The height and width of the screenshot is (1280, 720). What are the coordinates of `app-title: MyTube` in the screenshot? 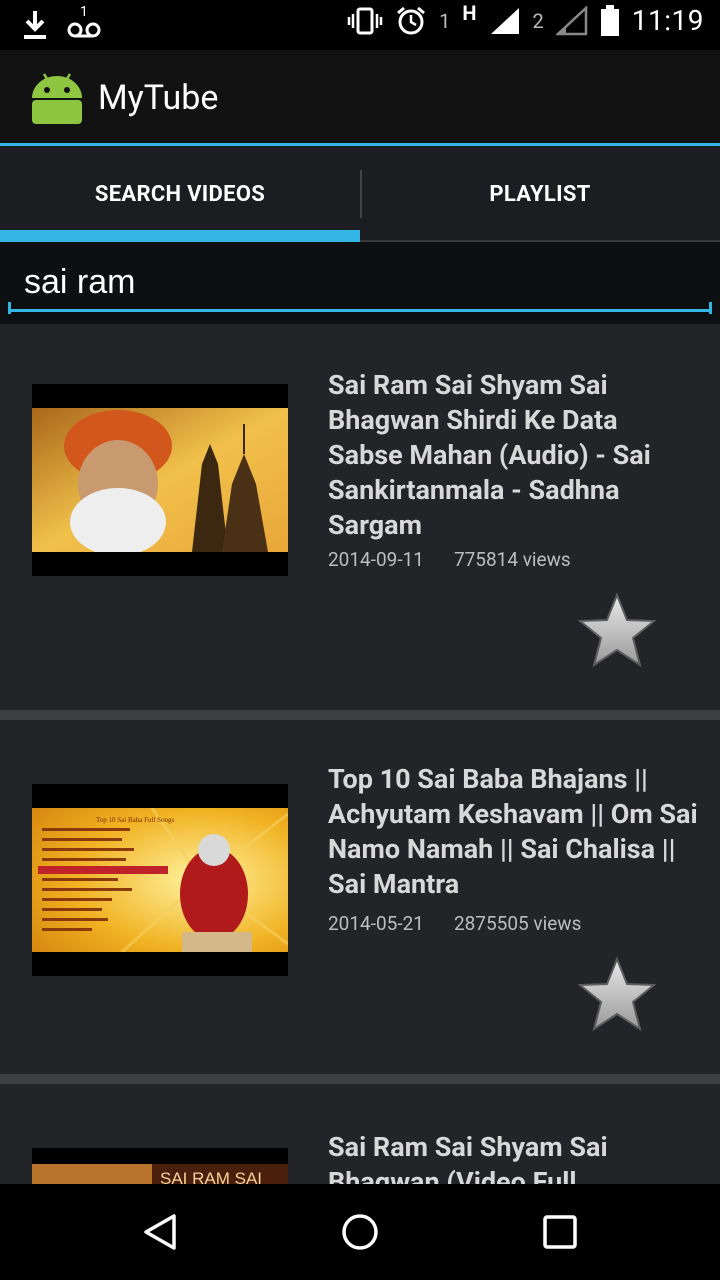 It's located at (158, 98).